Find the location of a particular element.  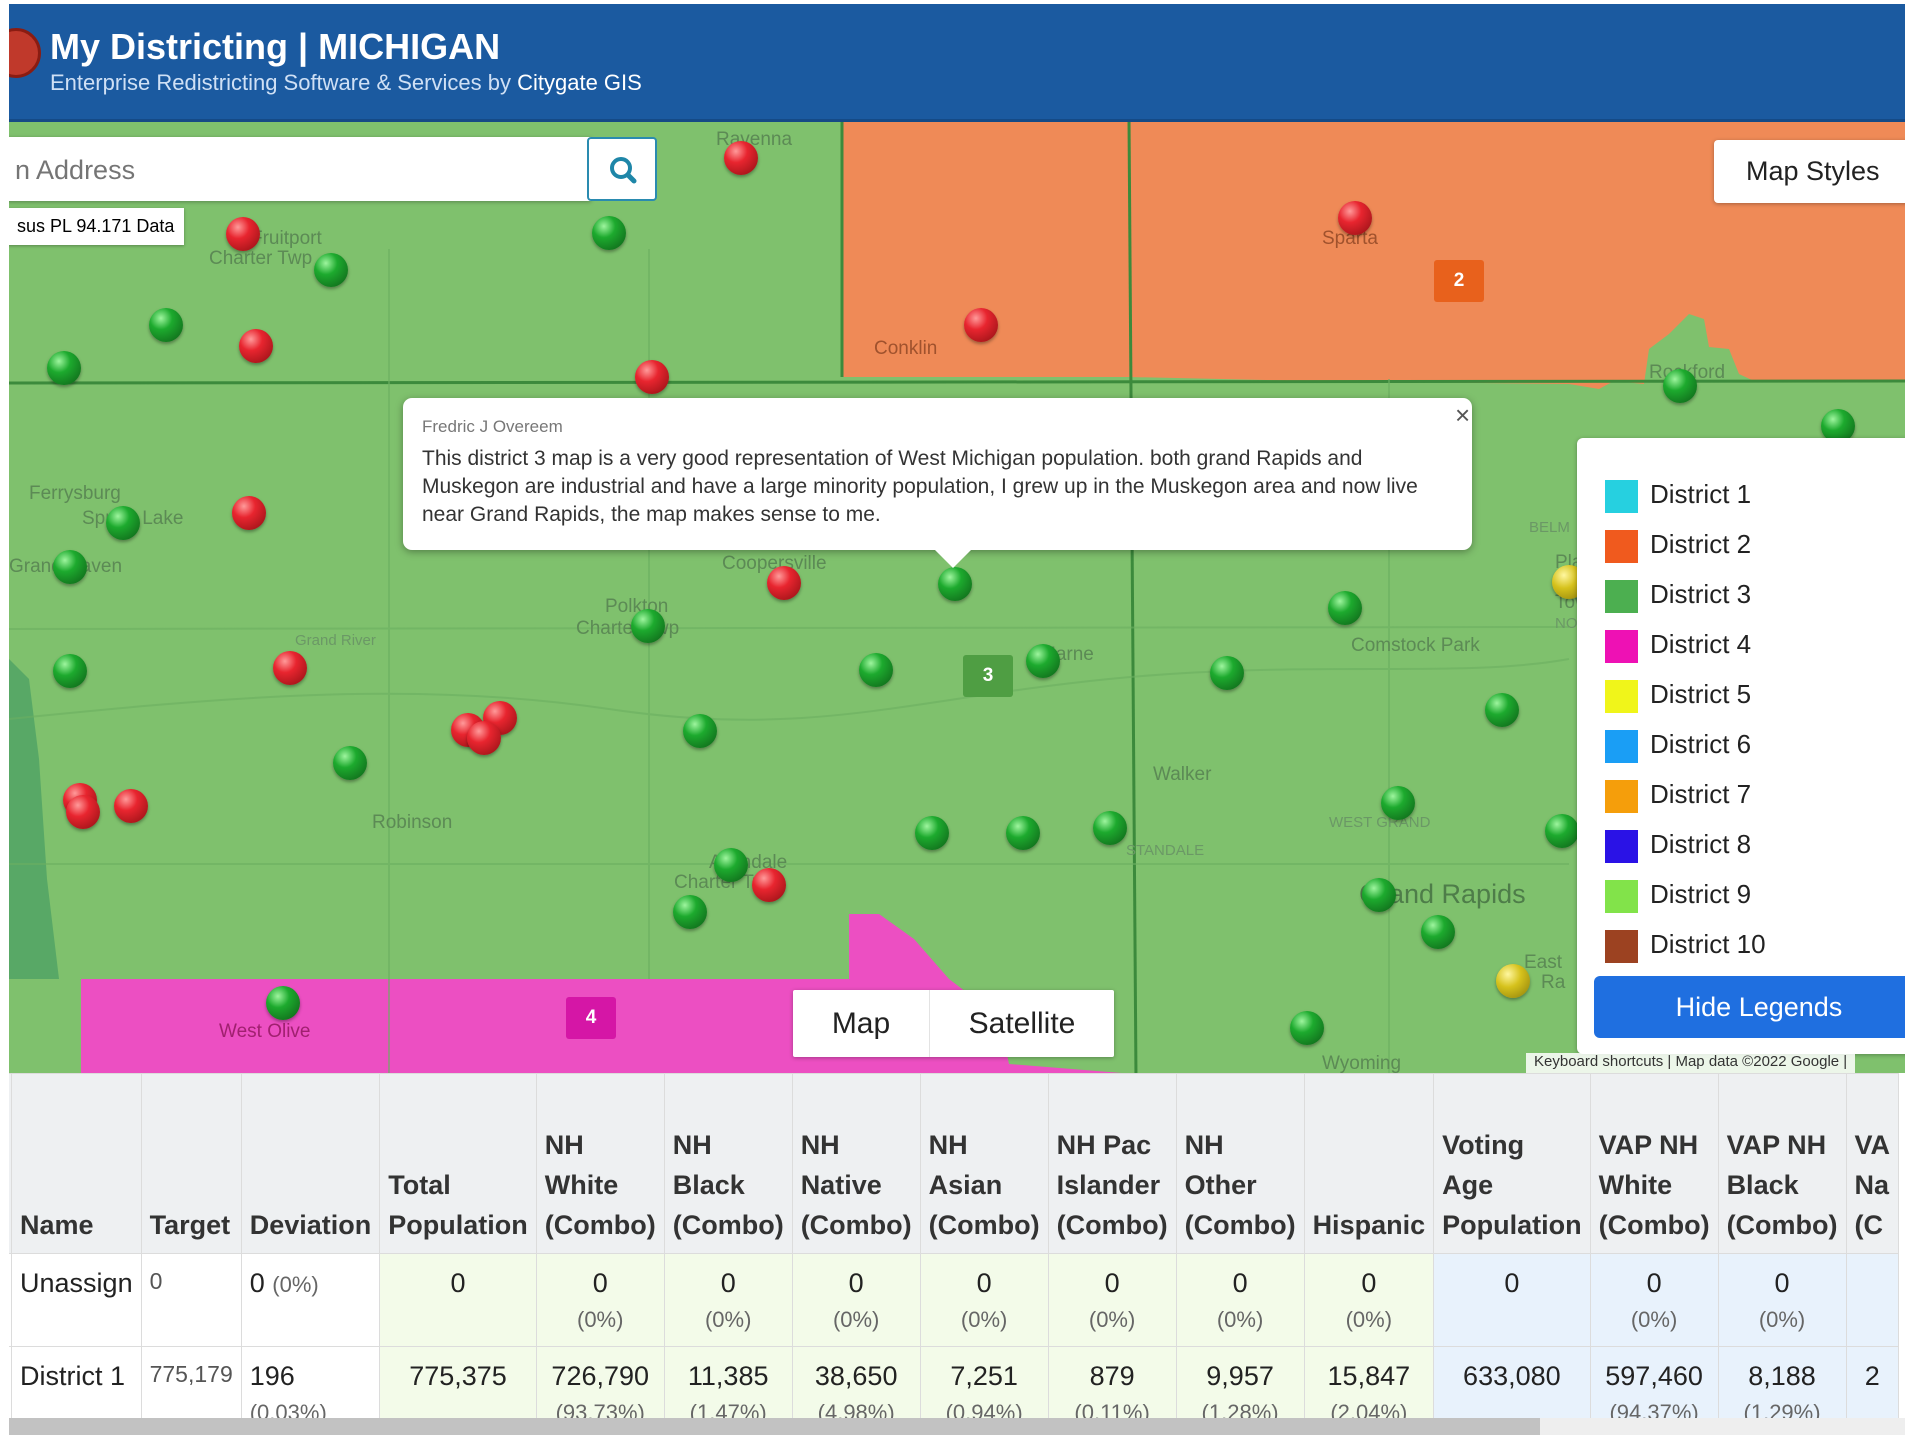

cell-nh-native: 38,650 (4.98%) is located at coordinates (856, 1382).